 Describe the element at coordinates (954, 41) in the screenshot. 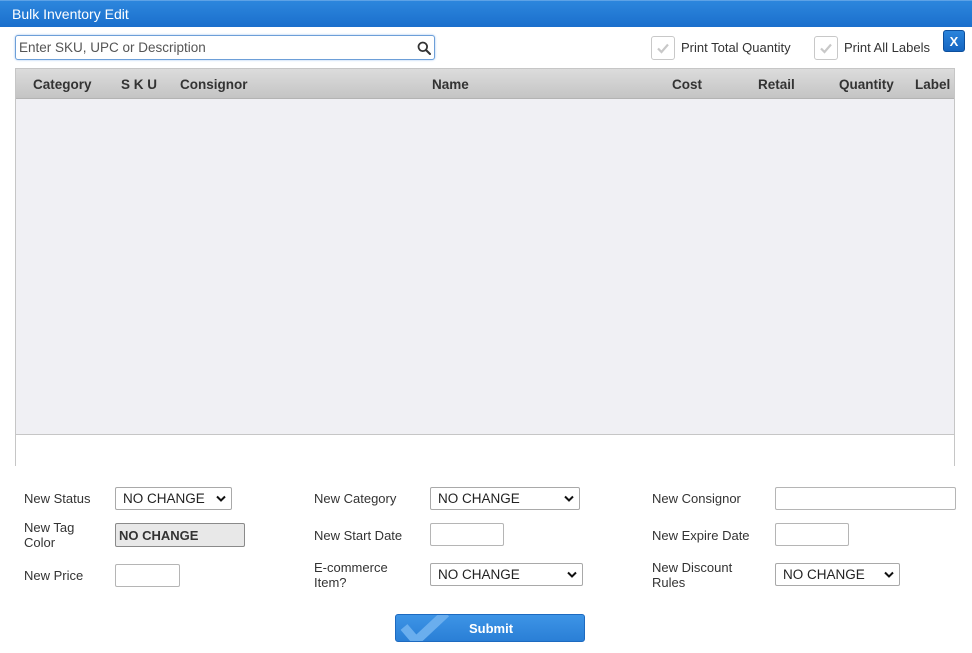

I see `close-button: X` at that location.